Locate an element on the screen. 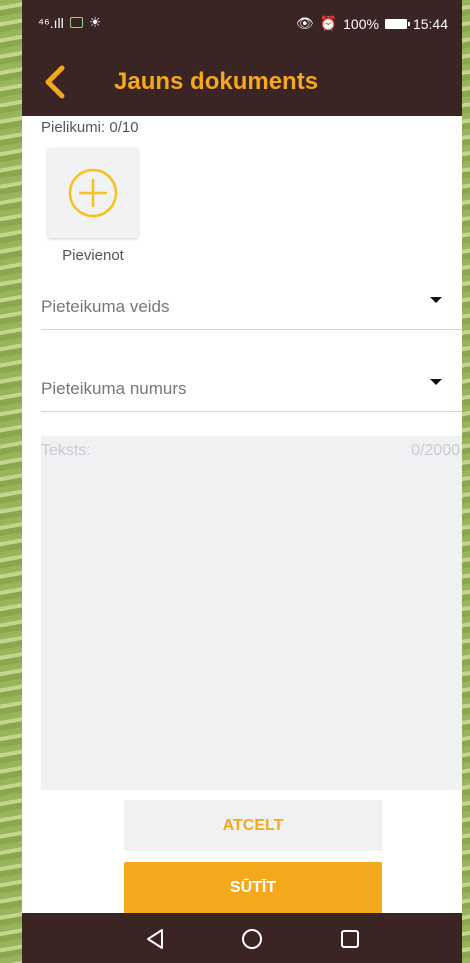  battery-percent: 100% is located at coordinates (361, 23).